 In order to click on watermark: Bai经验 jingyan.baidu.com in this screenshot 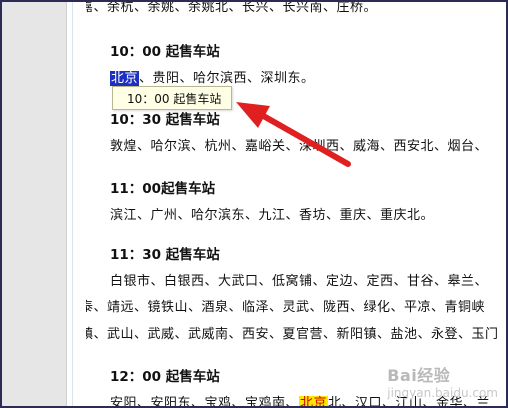, I will do `click(442, 381)`.